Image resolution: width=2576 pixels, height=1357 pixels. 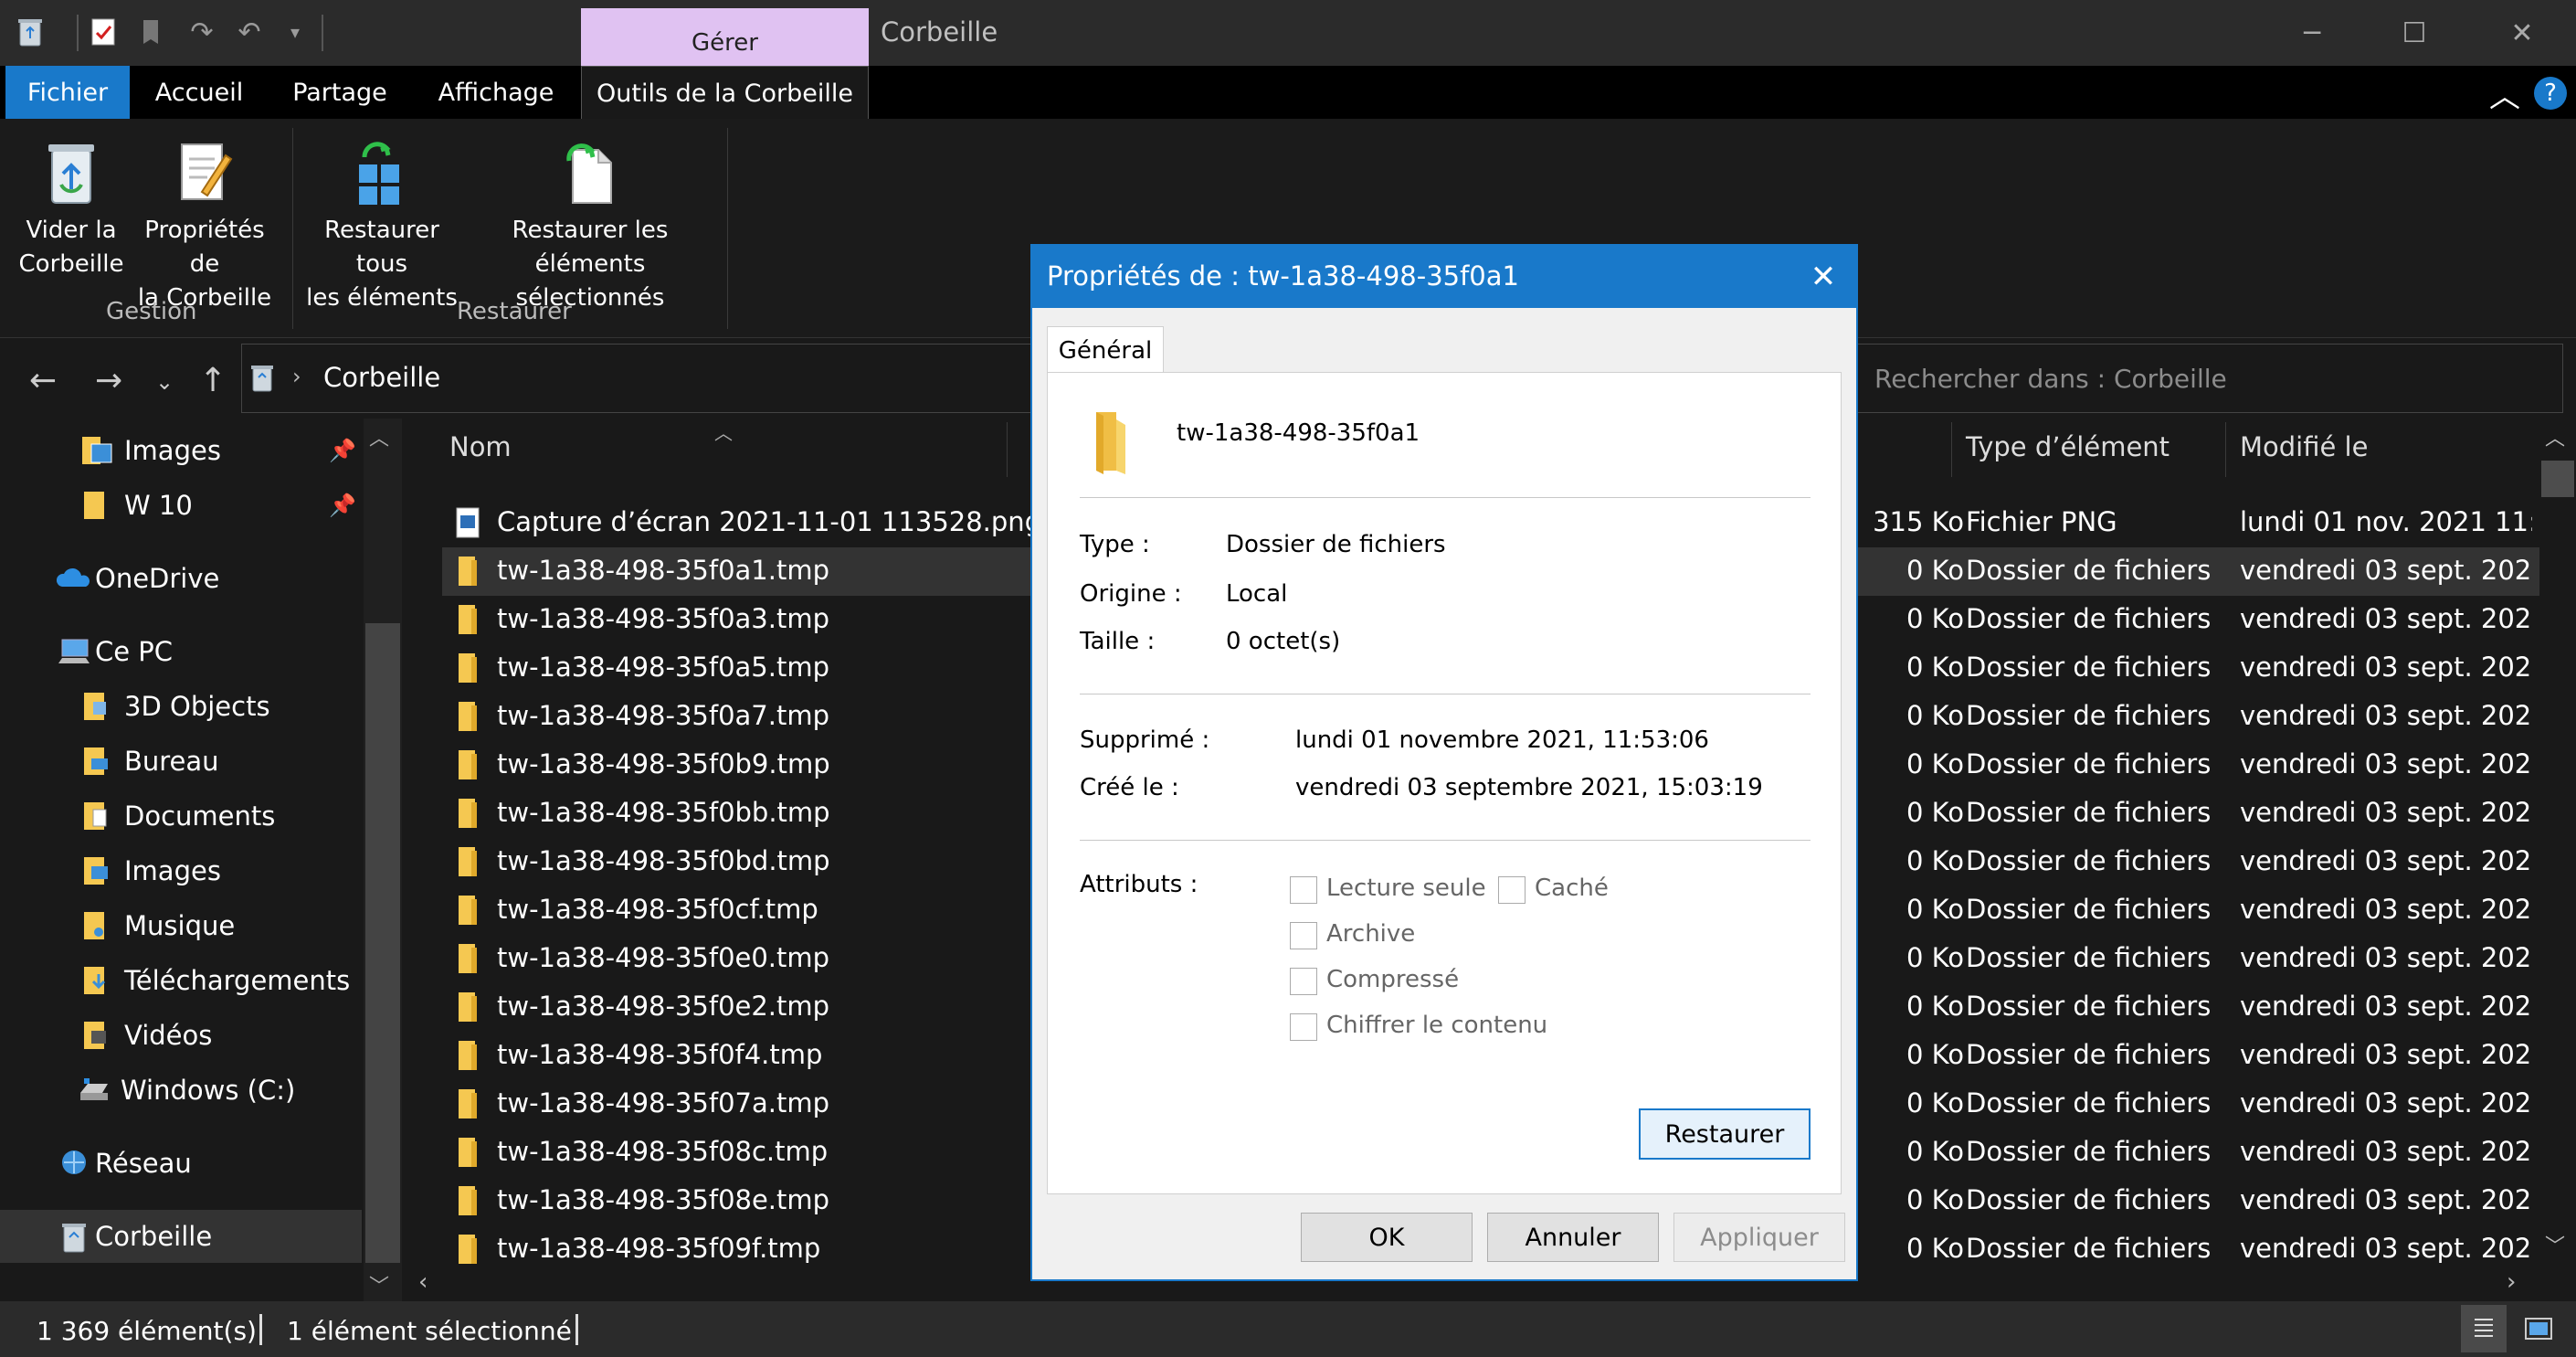 What do you see at coordinates (43, 381) in the screenshot?
I see `back-arrow-icon: ←` at bounding box center [43, 381].